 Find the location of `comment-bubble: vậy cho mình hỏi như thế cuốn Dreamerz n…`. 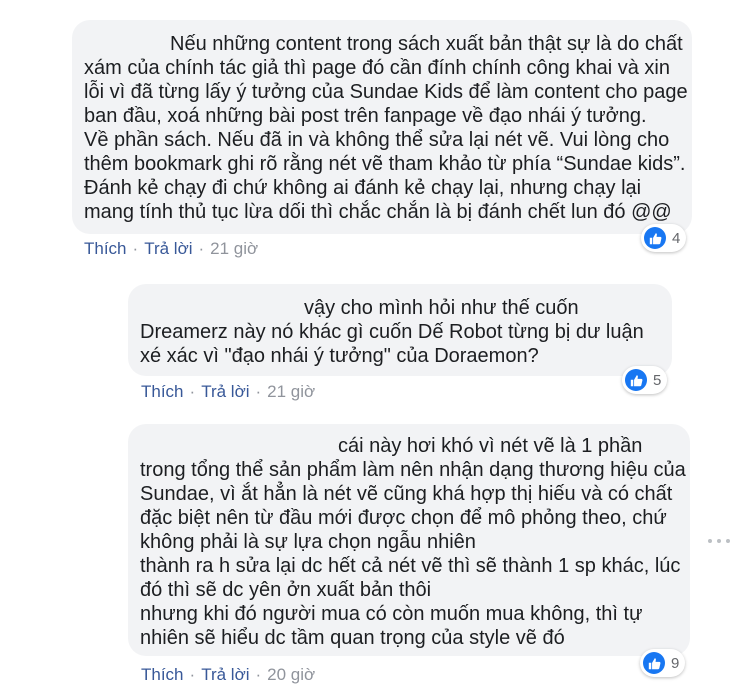

comment-bubble: vậy cho mình hỏi như thế cuốn Dreamerz n… is located at coordinates (400, 330).